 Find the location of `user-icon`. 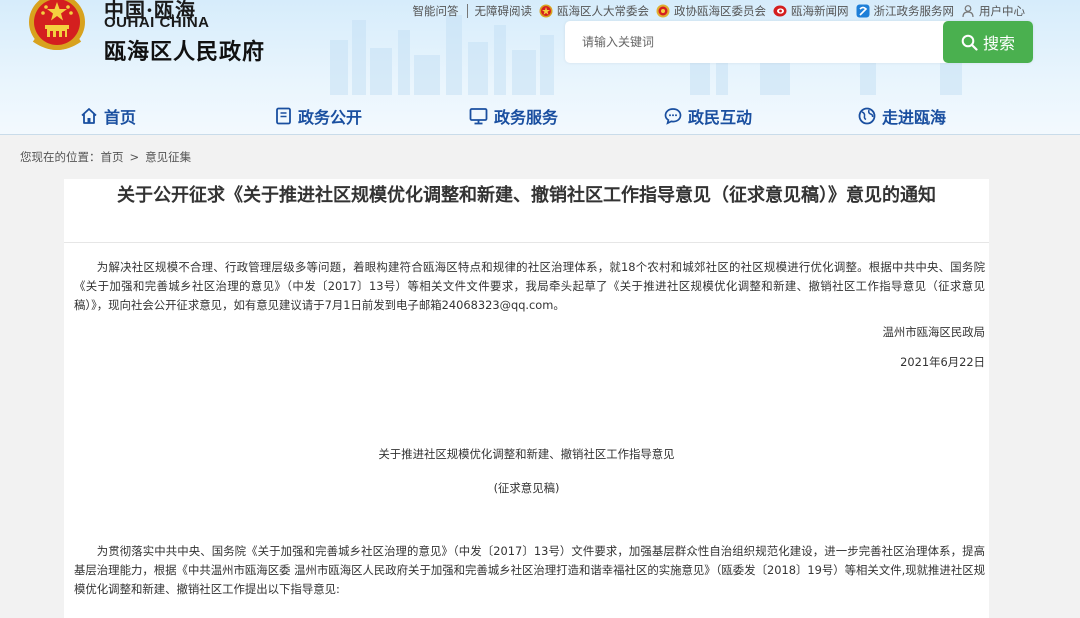

user-icon is located at coordinates (968, 11).